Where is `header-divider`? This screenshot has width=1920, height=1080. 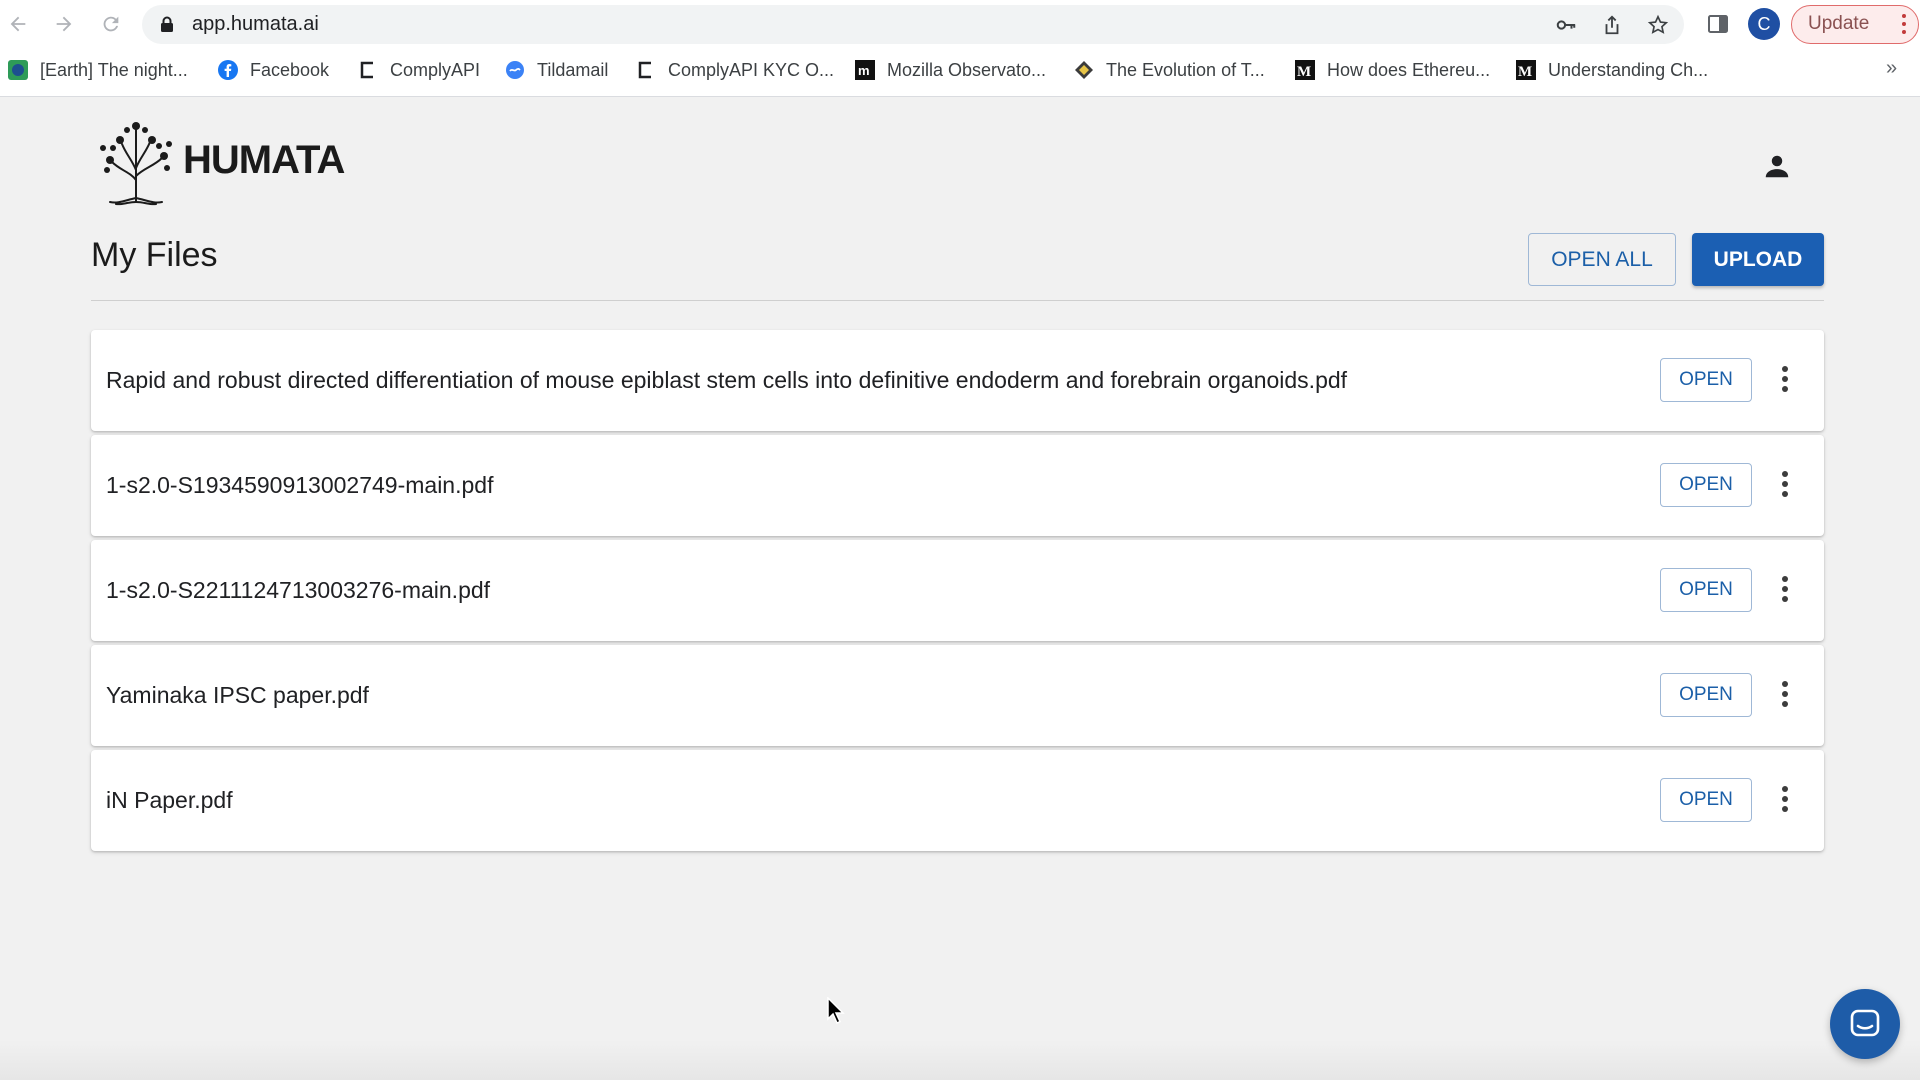
header-divider is located at coordinates (957, 300).